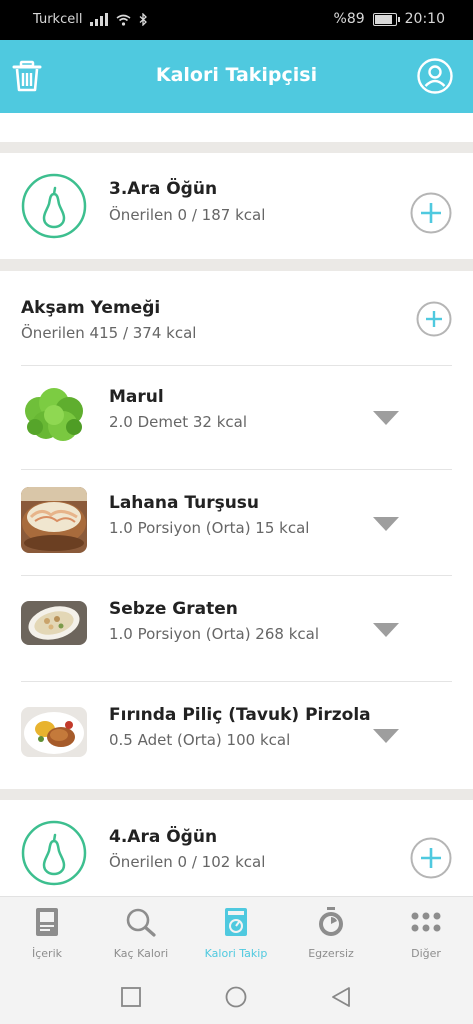  I want to click on nav-label: Kalori Takip, so click(236, 953).